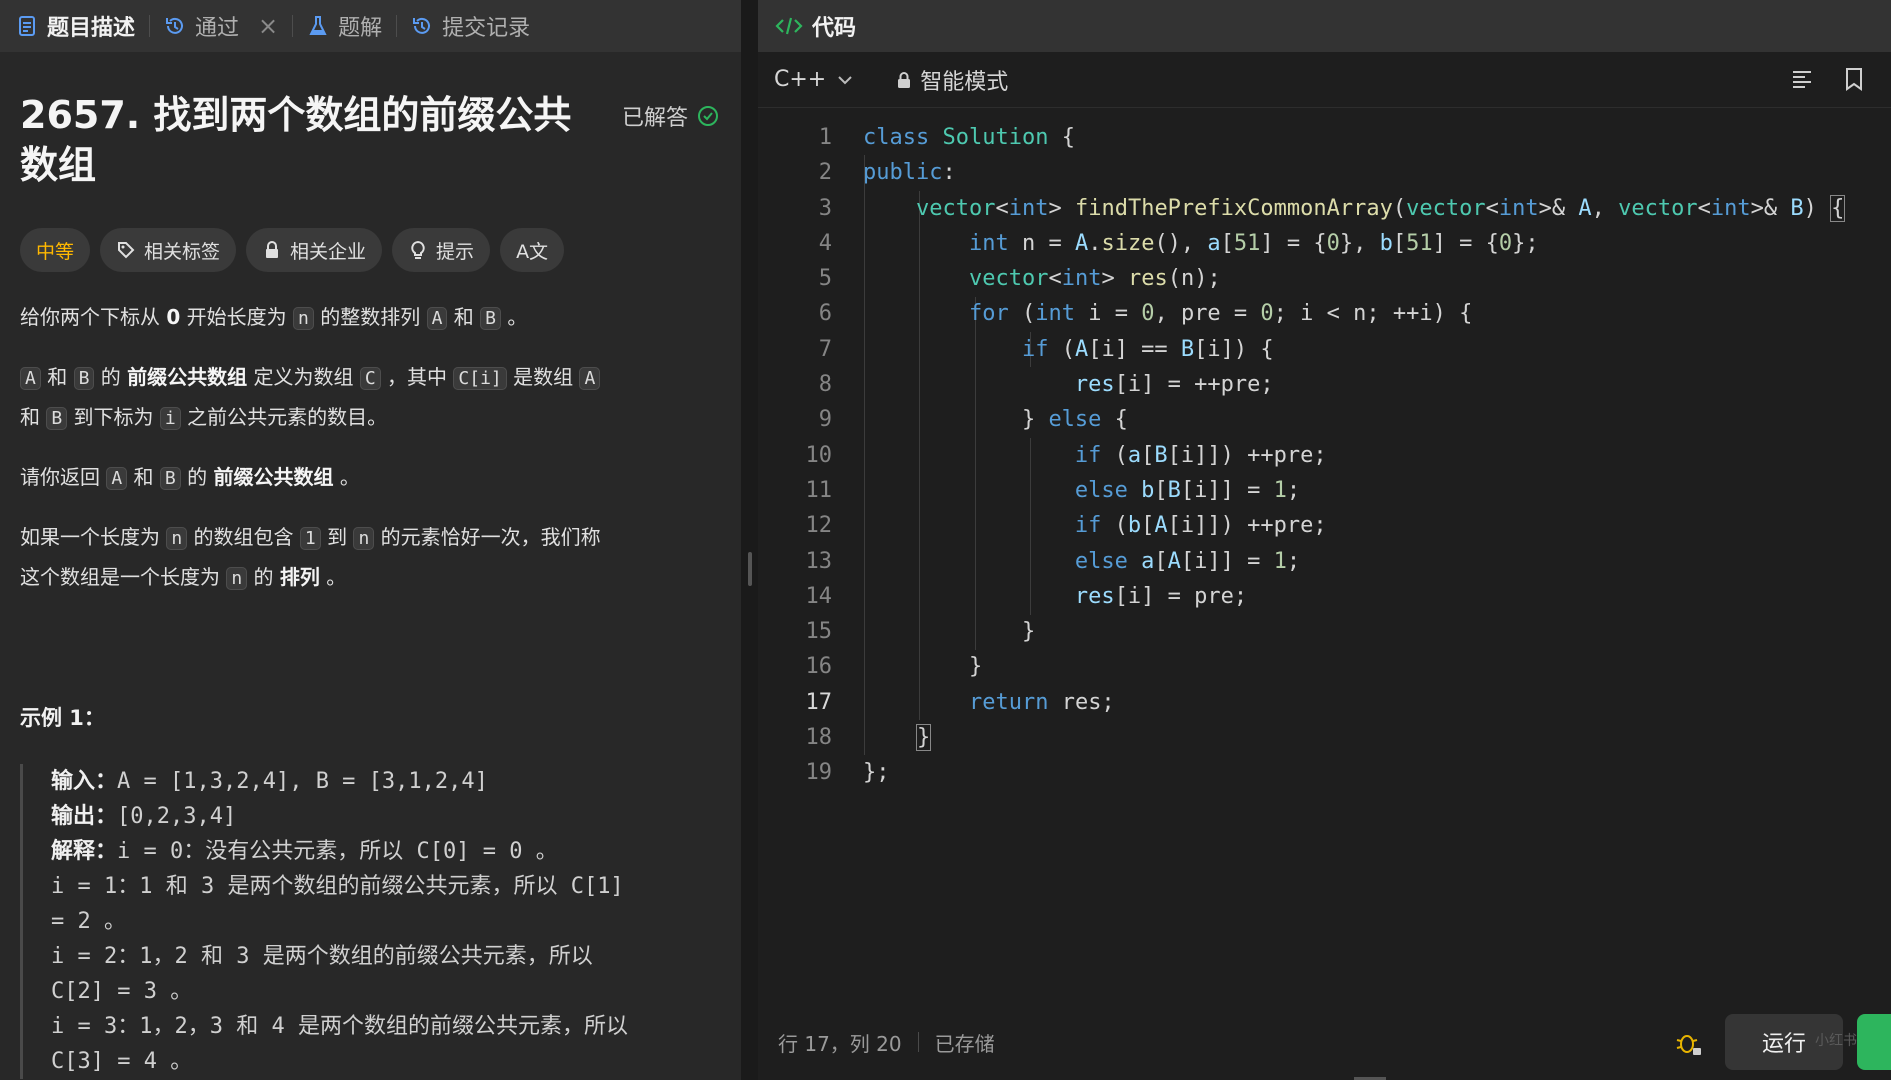 This screenshot has width=1891, height=1080. Describe the element at coordinates (1324, 737) in the screenshot. I see `code-line: 18 }` at that location.